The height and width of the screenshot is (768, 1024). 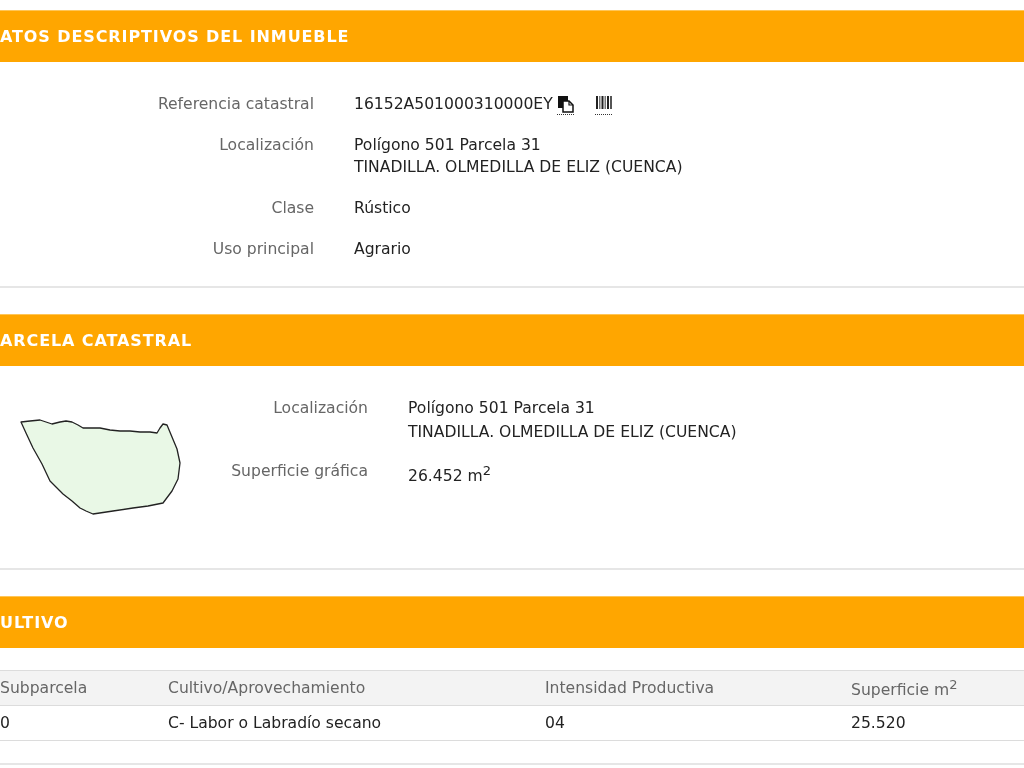 What do you see at coordinates (235, 104) in the screenshot?
I see `field-label: Referencia catastral` at bounding box center [235, 104].